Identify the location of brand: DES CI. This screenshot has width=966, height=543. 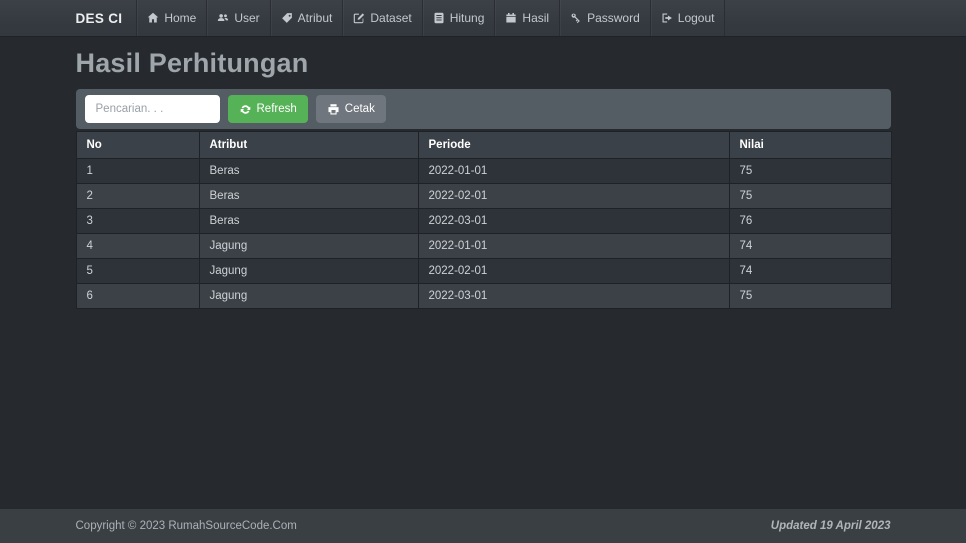
(106, 18).